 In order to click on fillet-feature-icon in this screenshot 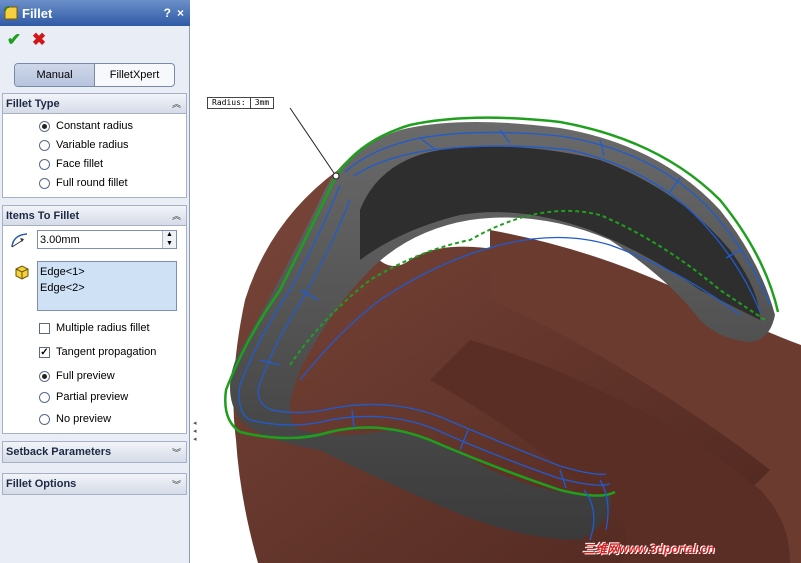, I will do `click(11, 13)`.